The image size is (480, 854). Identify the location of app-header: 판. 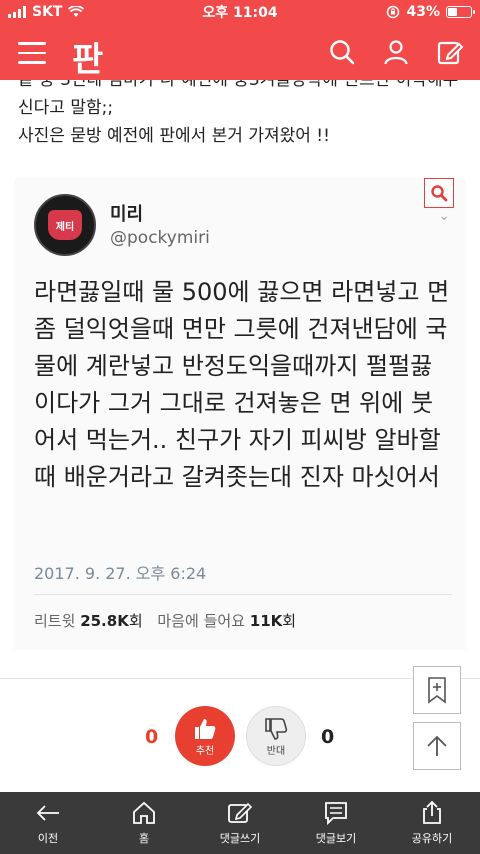
(240, 52).